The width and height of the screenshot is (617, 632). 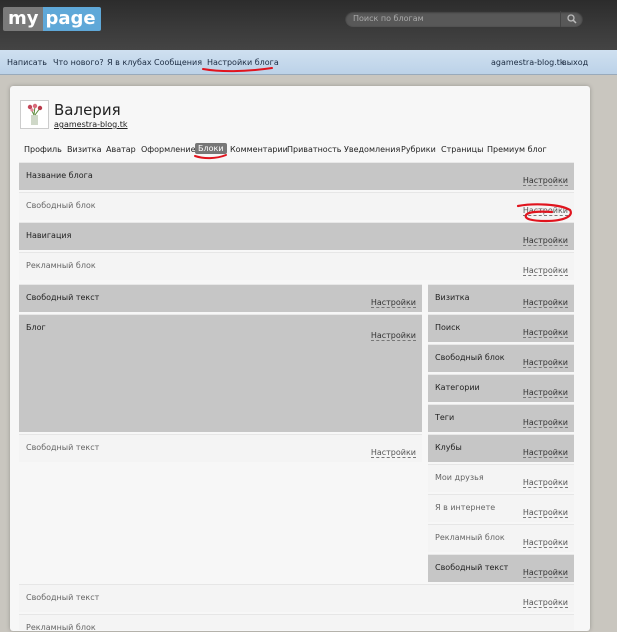 What do you see at coordinates (121, 149) in the screenshot?
I see `tab-avatar: Аватар` at bounding box center [121, 149].